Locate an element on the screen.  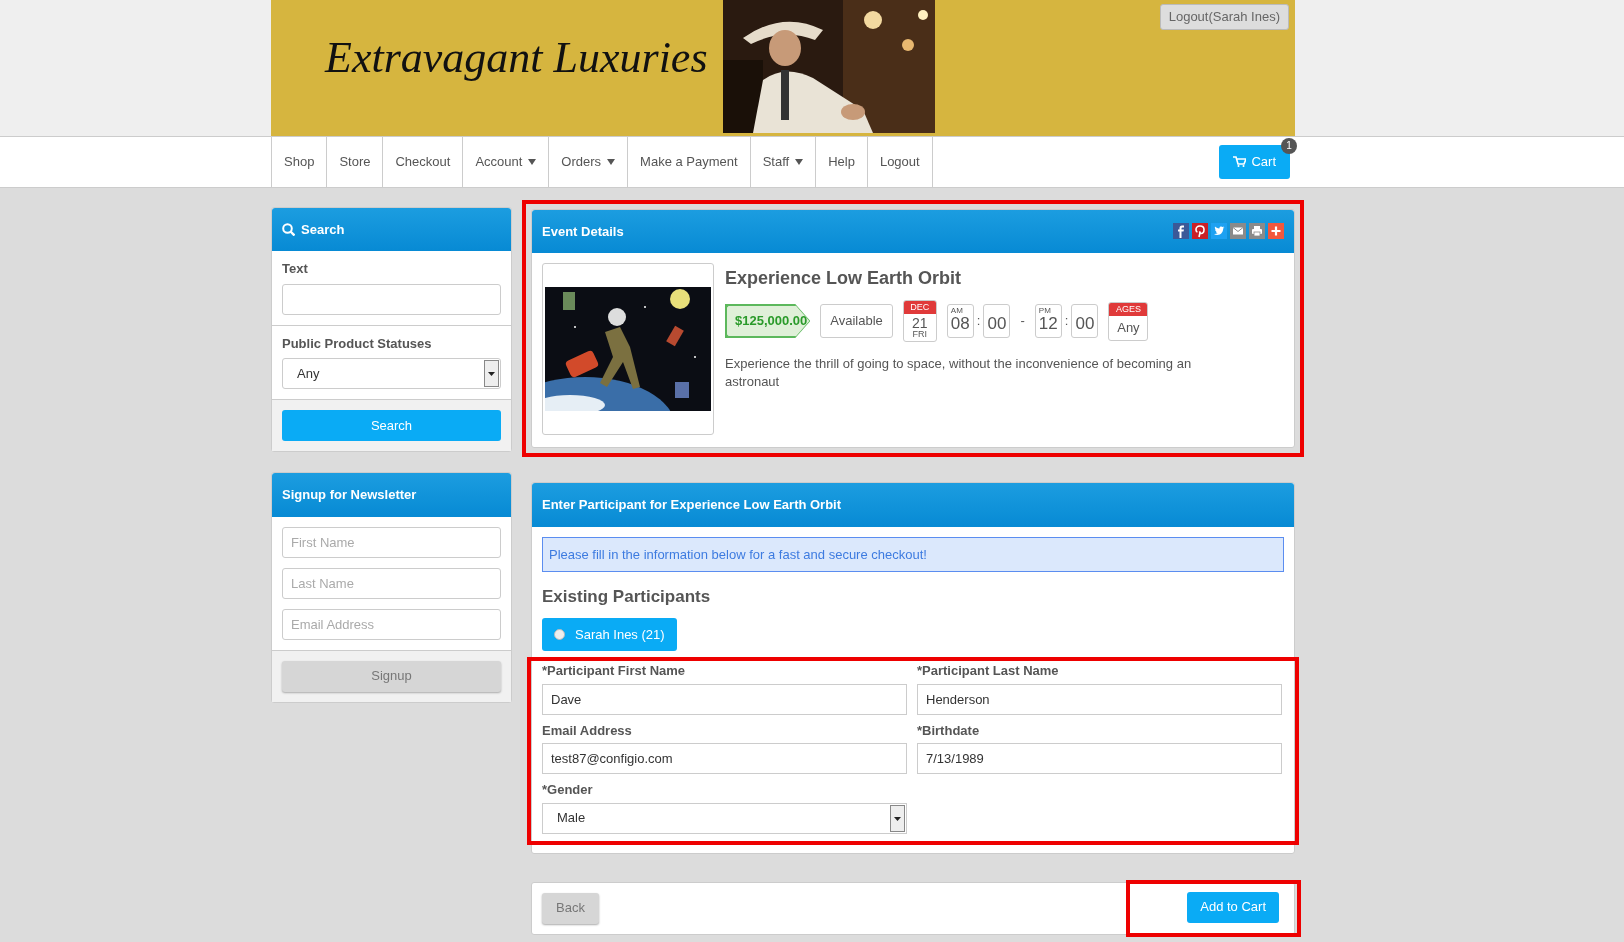
select-field: Male is located at coordinates (724, 818).